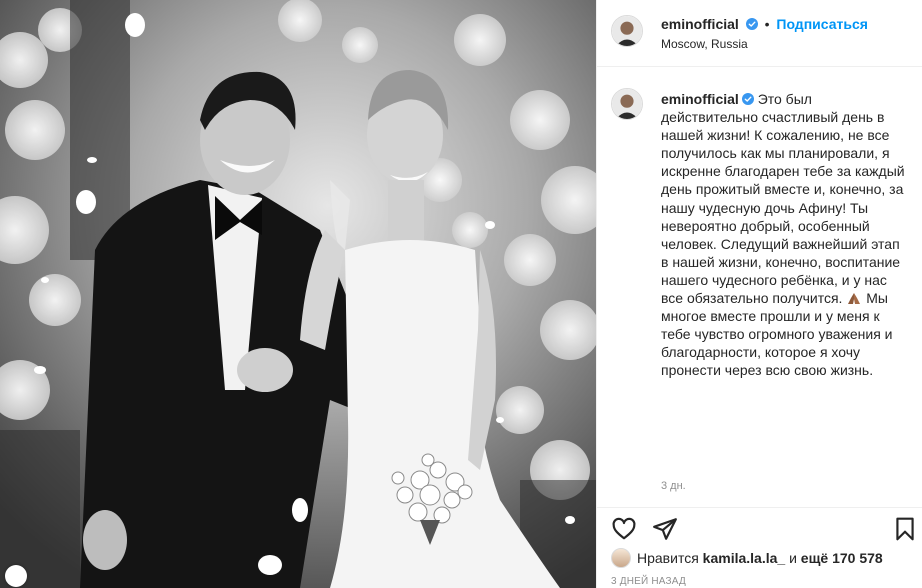 This screenshot has height=588, width=922. I want to click on header-title-line: eminofficial • Подписаться, so click(764, 24).